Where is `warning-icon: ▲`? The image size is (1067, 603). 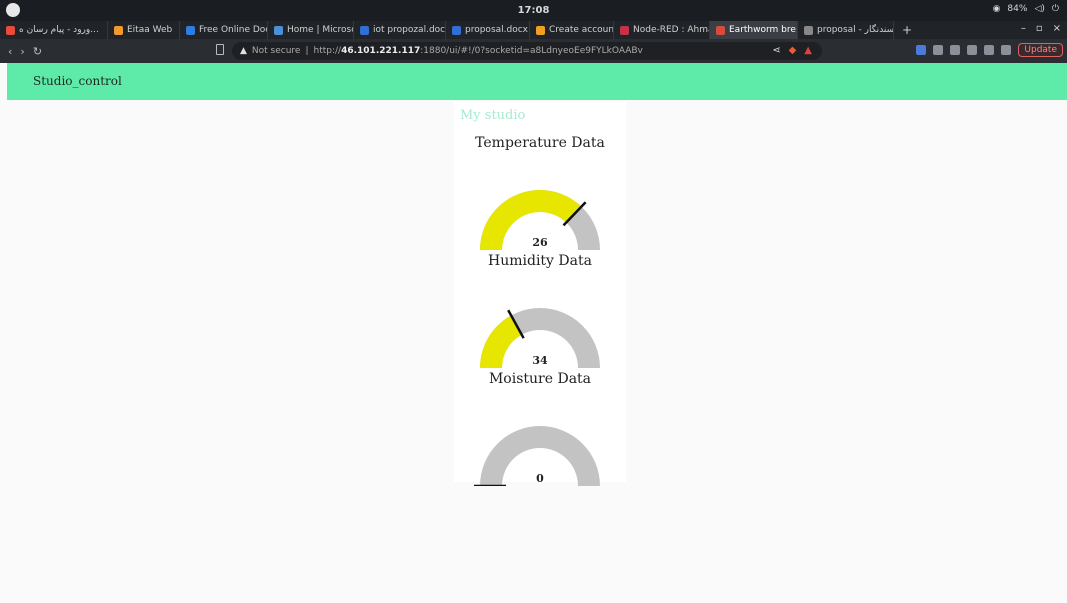 warning-icon: ▲ is located at coordinates (243, 51).